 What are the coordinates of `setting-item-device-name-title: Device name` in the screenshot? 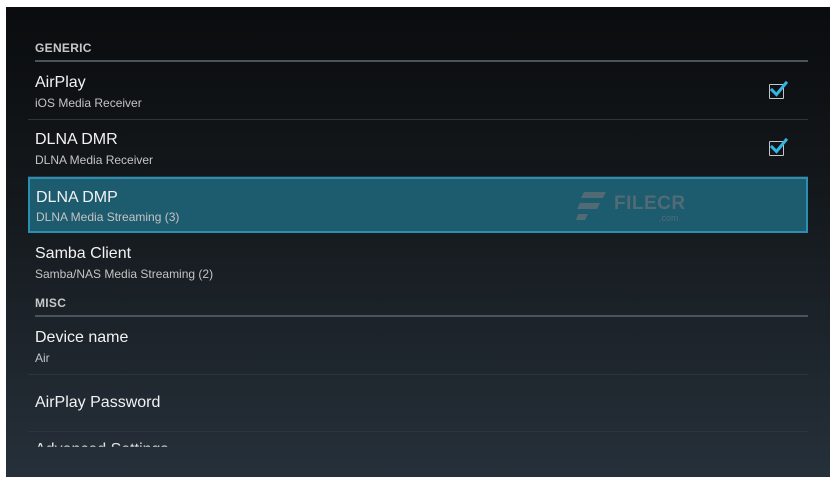 It's located at (82, 337).